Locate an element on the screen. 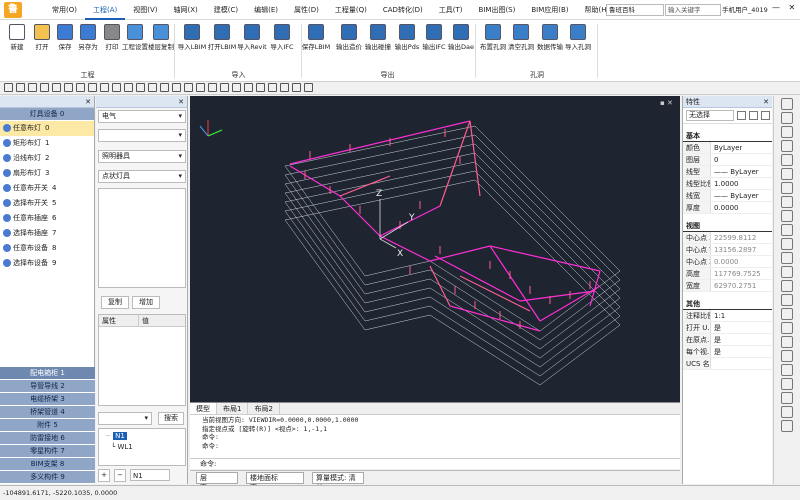 Image resolution: width=800 pixels, height=500 pixels. section-view: 视图 is located at coordinates (727, 226).